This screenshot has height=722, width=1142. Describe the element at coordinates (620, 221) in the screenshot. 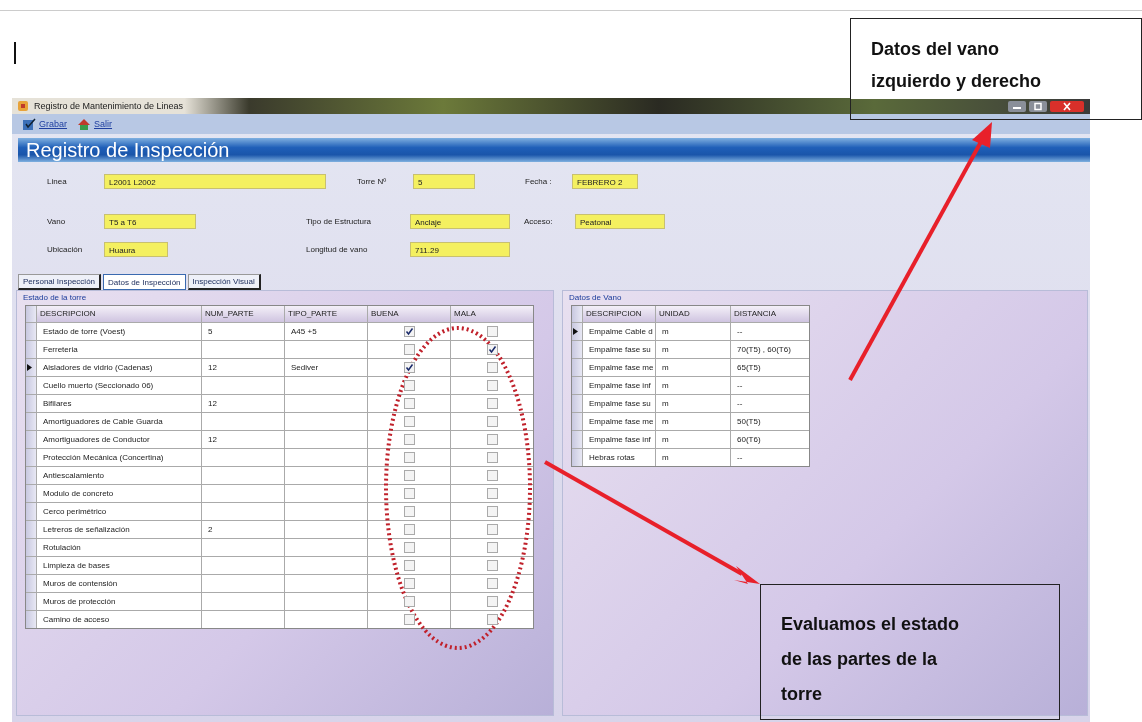

I see `input-field: Peatonal` at that location.